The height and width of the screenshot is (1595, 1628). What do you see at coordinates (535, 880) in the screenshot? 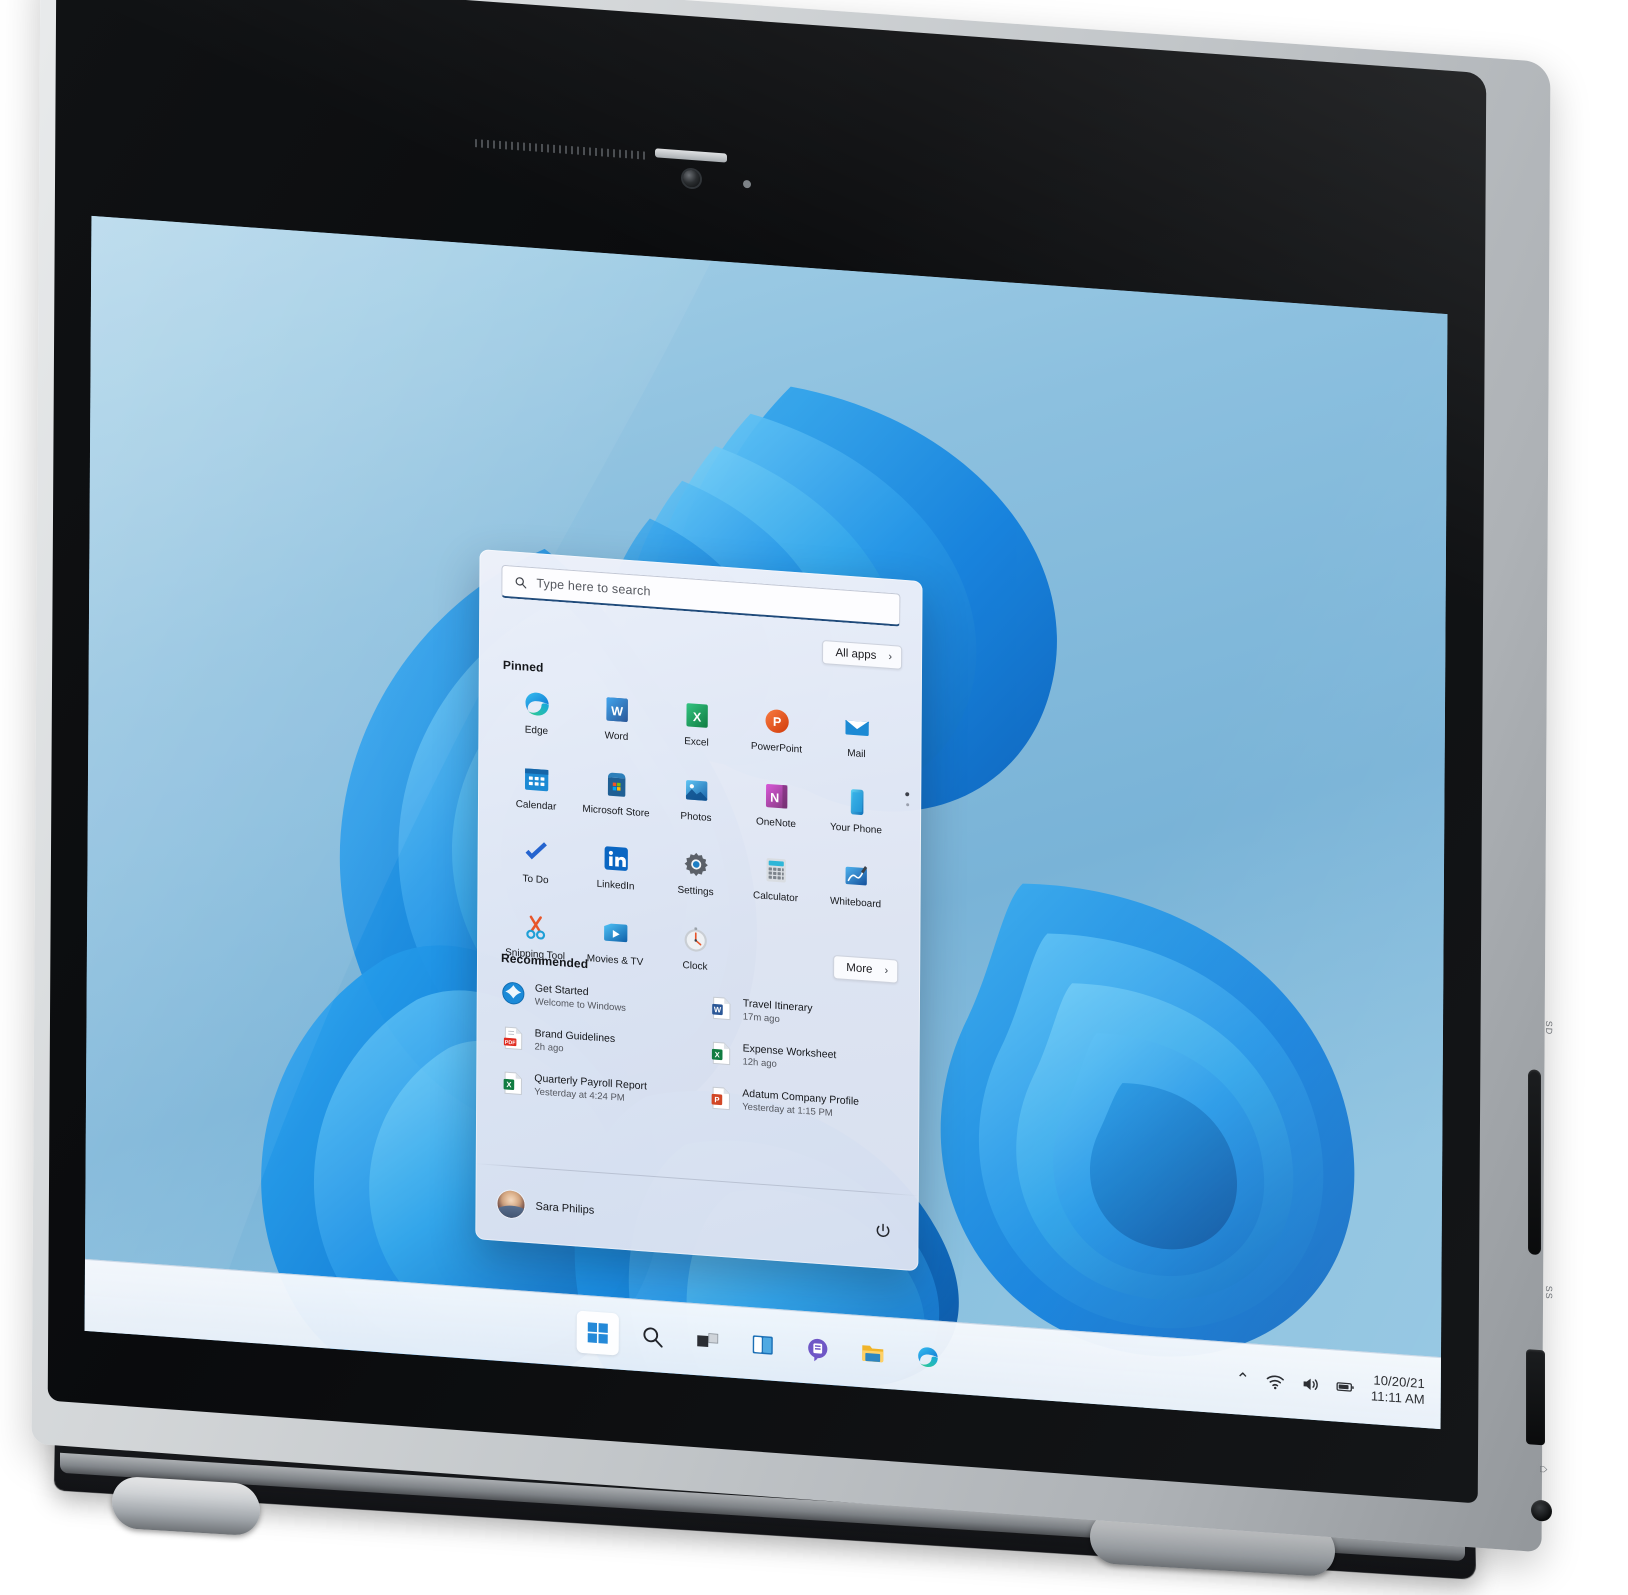
I see `pinned-app-label: To Do` at bounding box center [535, 880].